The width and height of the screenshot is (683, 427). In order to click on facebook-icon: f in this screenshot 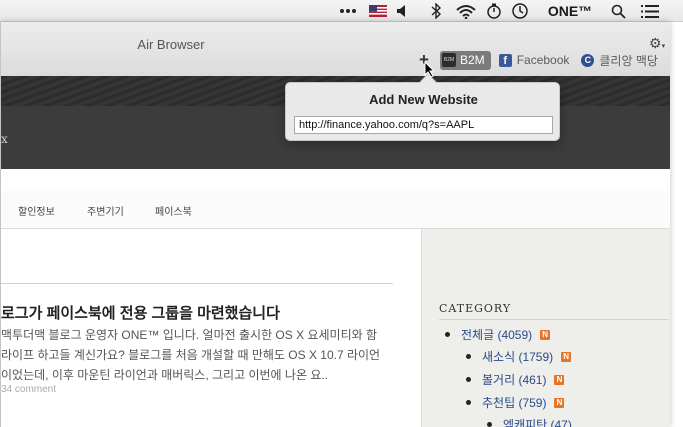, I will do `click(505, 60)`.